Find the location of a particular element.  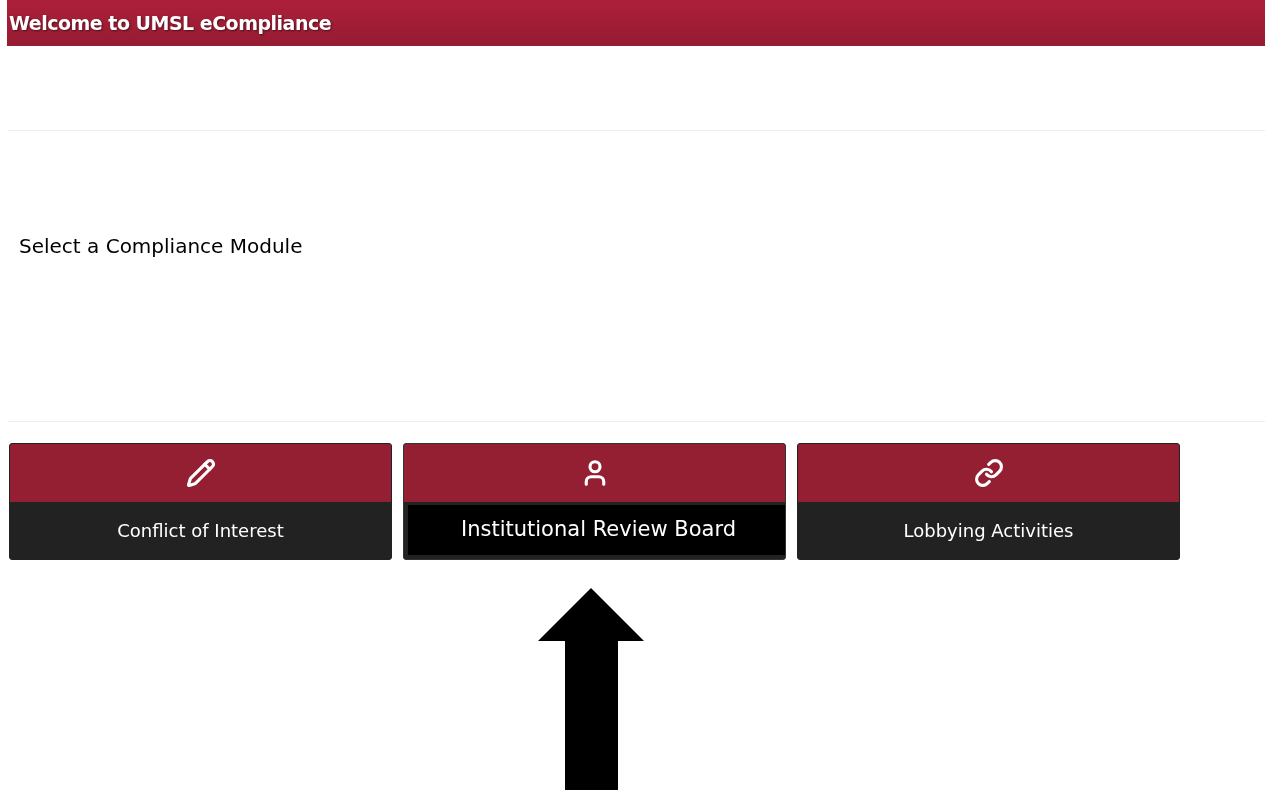

module-tile: Lobbying Activities is located at coordinates (988, 501).